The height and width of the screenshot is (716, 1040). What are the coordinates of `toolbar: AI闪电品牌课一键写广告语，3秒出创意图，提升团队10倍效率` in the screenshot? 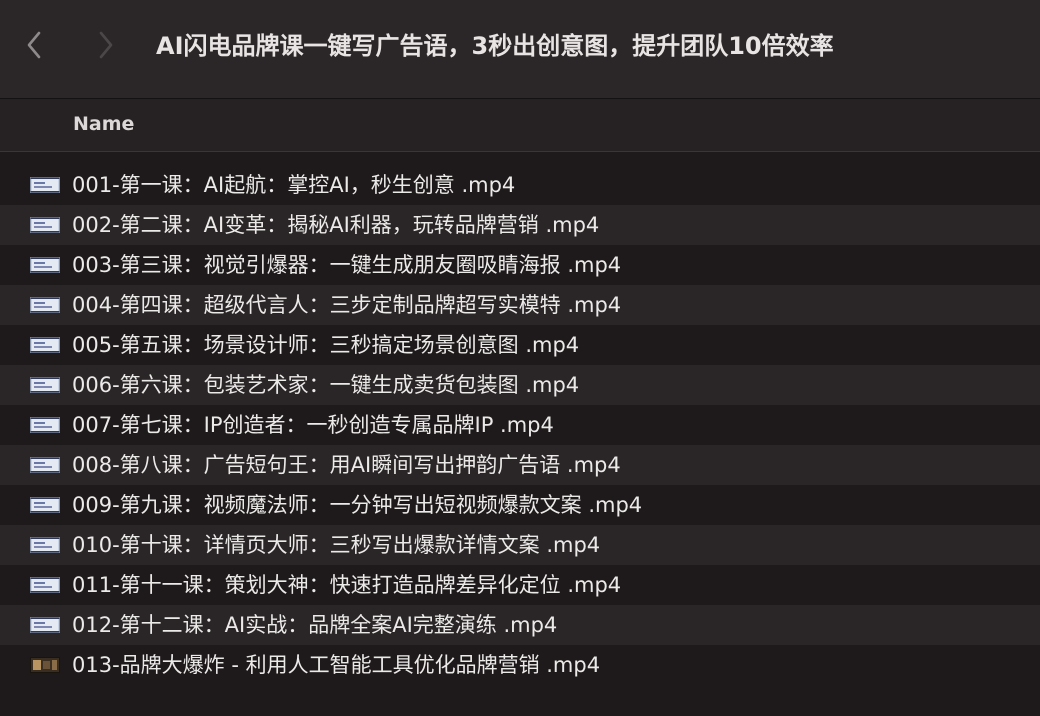 It's located at (520, 49).